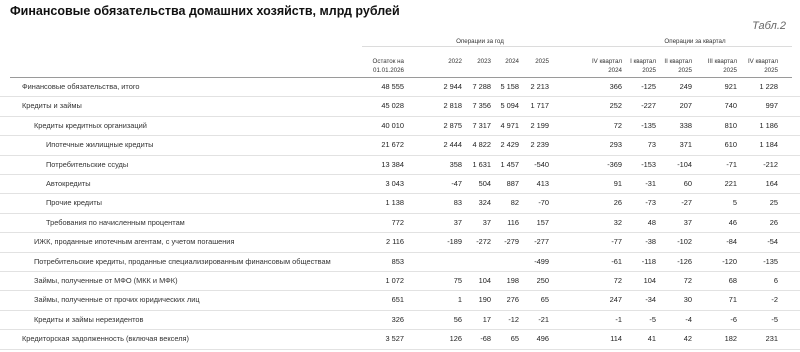 The image size is (800, 352). What do you see at coordinates (397, 319) in the screenshot?
I see `table-cell: 326` at bounding box center [397, 319].